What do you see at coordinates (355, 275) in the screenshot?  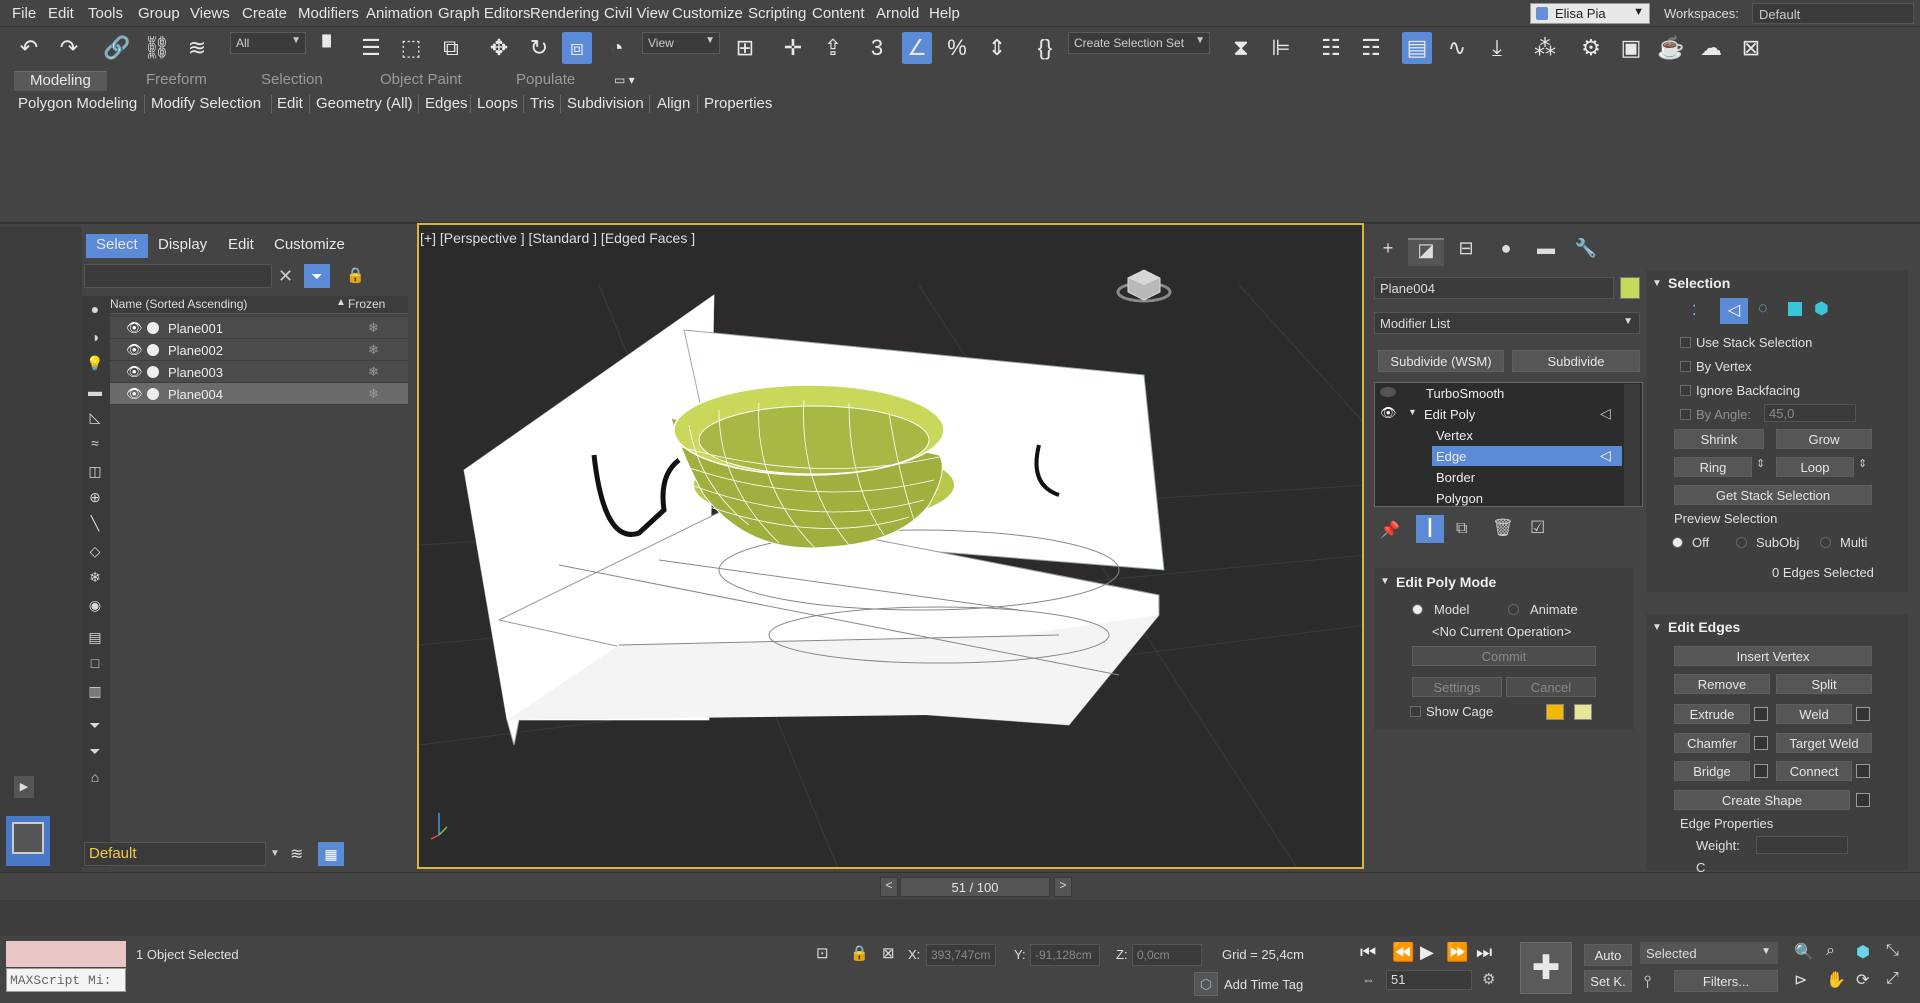 I see `lock-icon: 🔒` at bounding box center [355, 275].